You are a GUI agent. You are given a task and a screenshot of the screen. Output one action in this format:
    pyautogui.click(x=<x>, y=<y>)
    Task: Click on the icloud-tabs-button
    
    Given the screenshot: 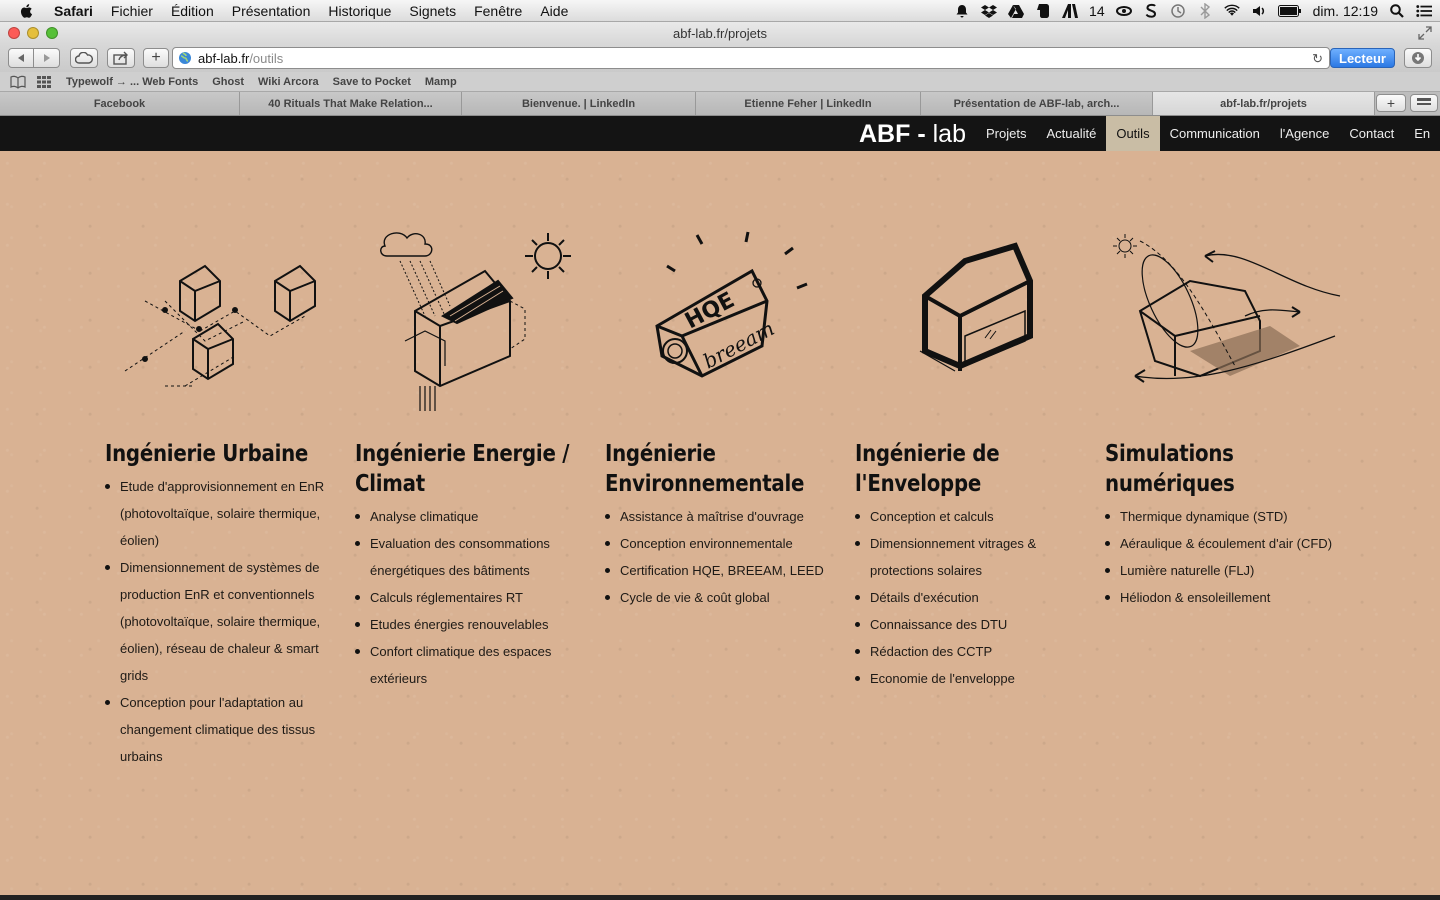 What is the action you would take?
    pyautogui.click(x=84, y=58)
    